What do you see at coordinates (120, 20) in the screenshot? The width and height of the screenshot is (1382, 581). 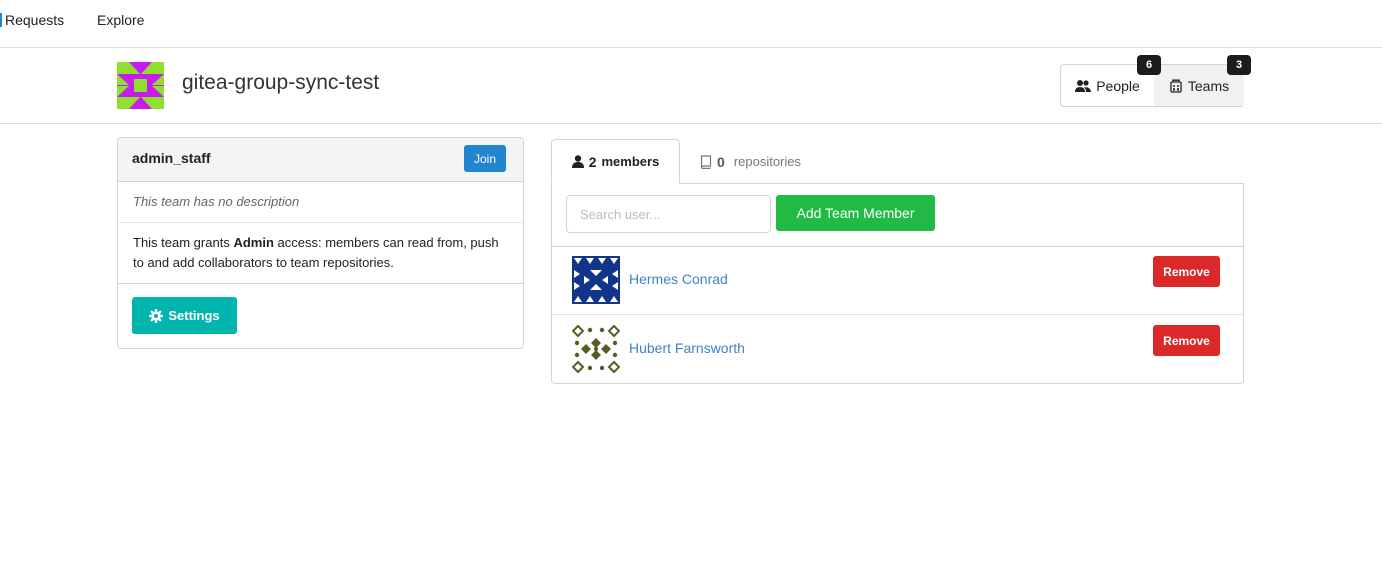 I see `nav-explore-link: Explore` at bounding box center [120, 20].